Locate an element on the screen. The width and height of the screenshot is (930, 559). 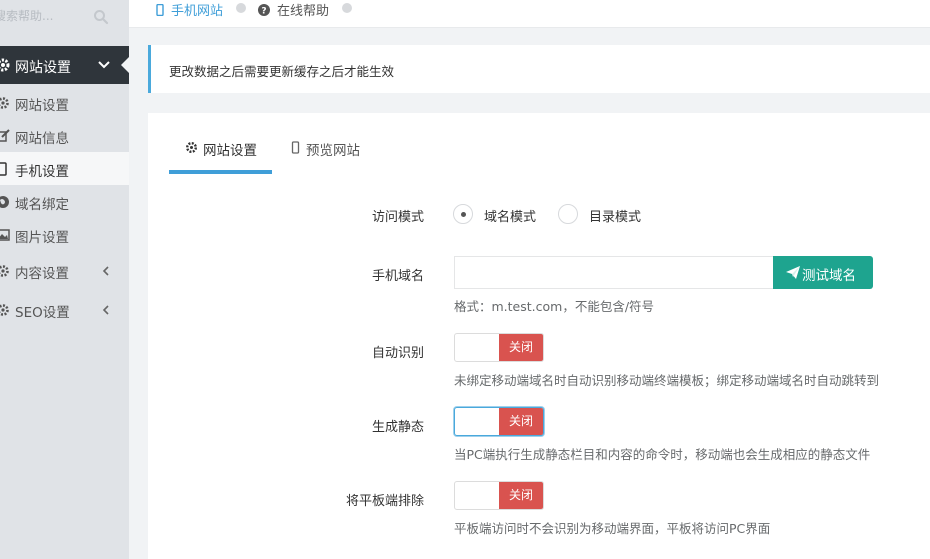
edit-icon is located at coordinates (5, 135).